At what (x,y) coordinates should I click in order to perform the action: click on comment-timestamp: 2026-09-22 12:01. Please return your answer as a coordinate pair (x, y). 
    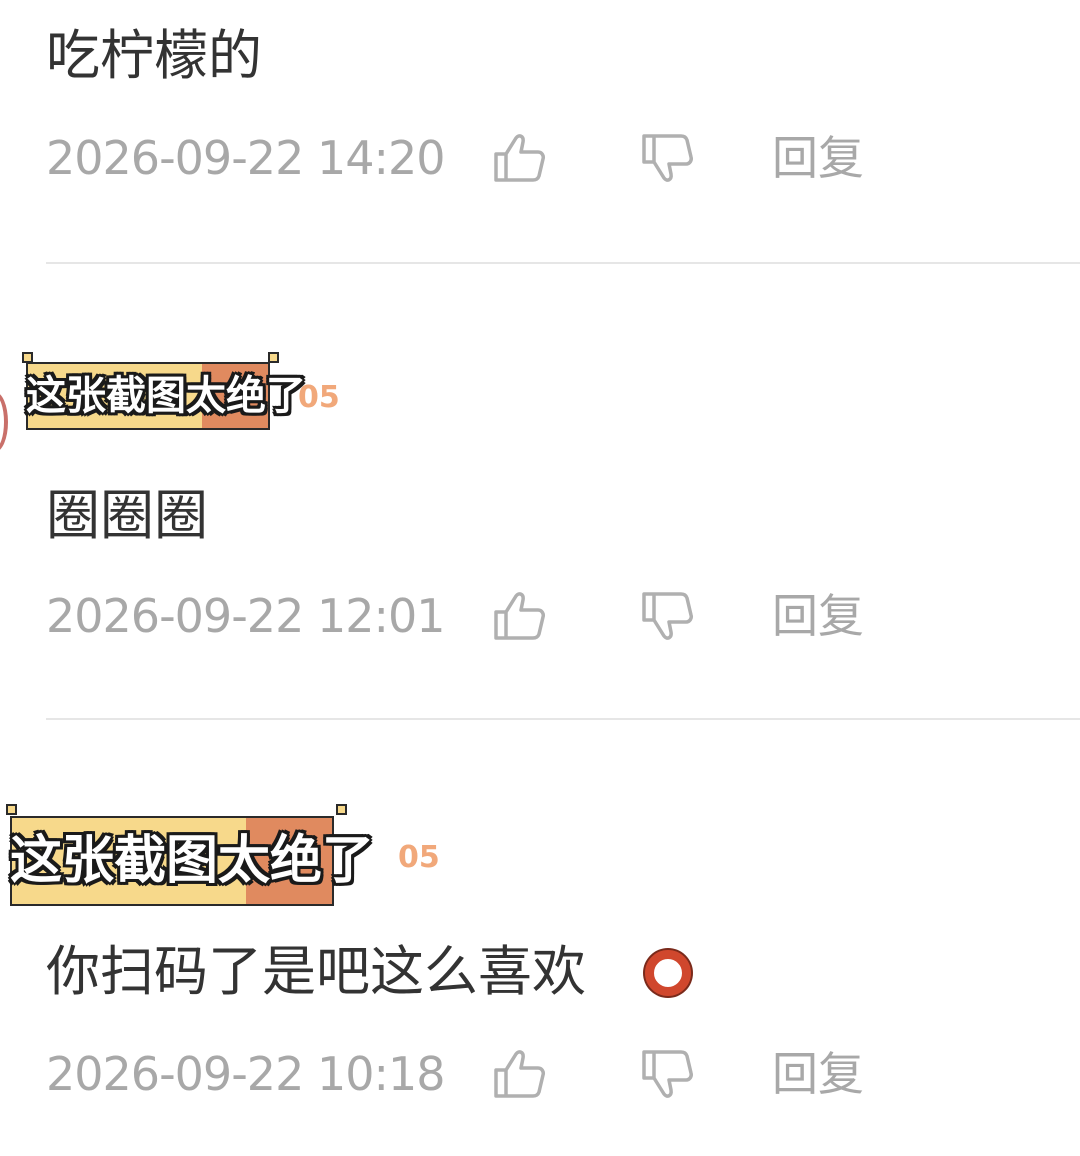
    Looking at the image, I should click on (246, 616).